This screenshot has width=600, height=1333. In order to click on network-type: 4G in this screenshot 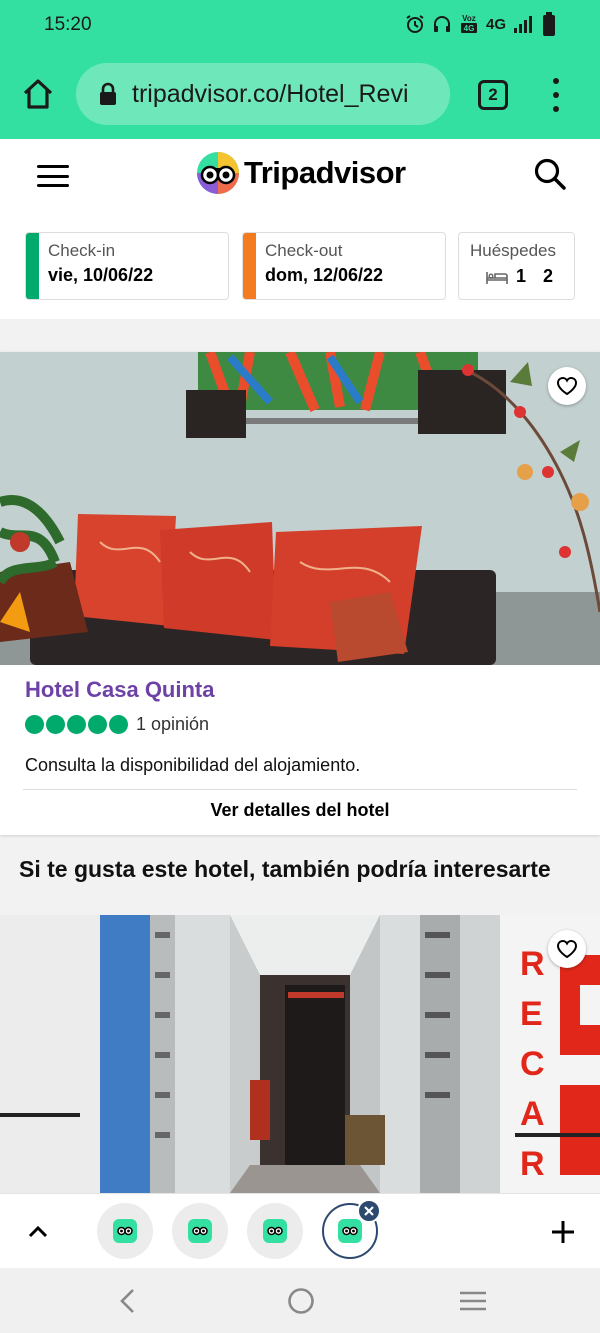, I will do `click(495, 24)`.